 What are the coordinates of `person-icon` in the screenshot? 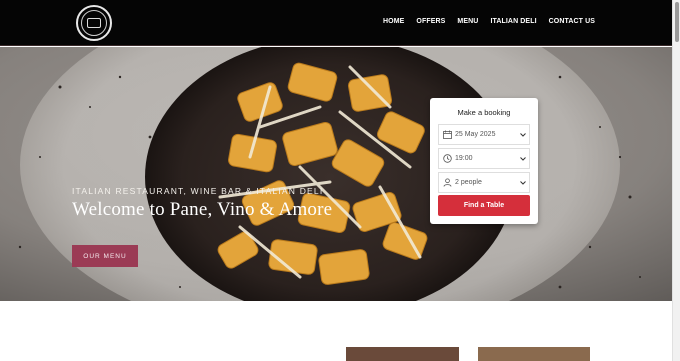 It's located at (447, 182).